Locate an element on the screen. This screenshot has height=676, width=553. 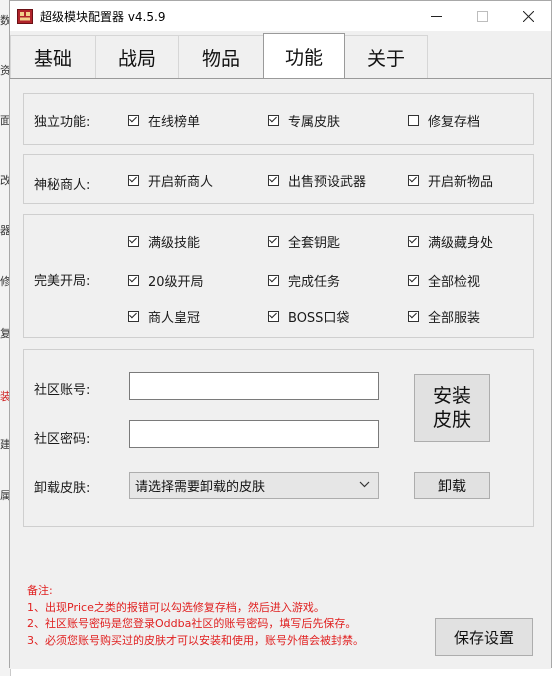
notes-line: 3、必须您账号购买过的皮肤才可以安装和使用，账号外借会被封禁。 is located at coordinates (195, 640).